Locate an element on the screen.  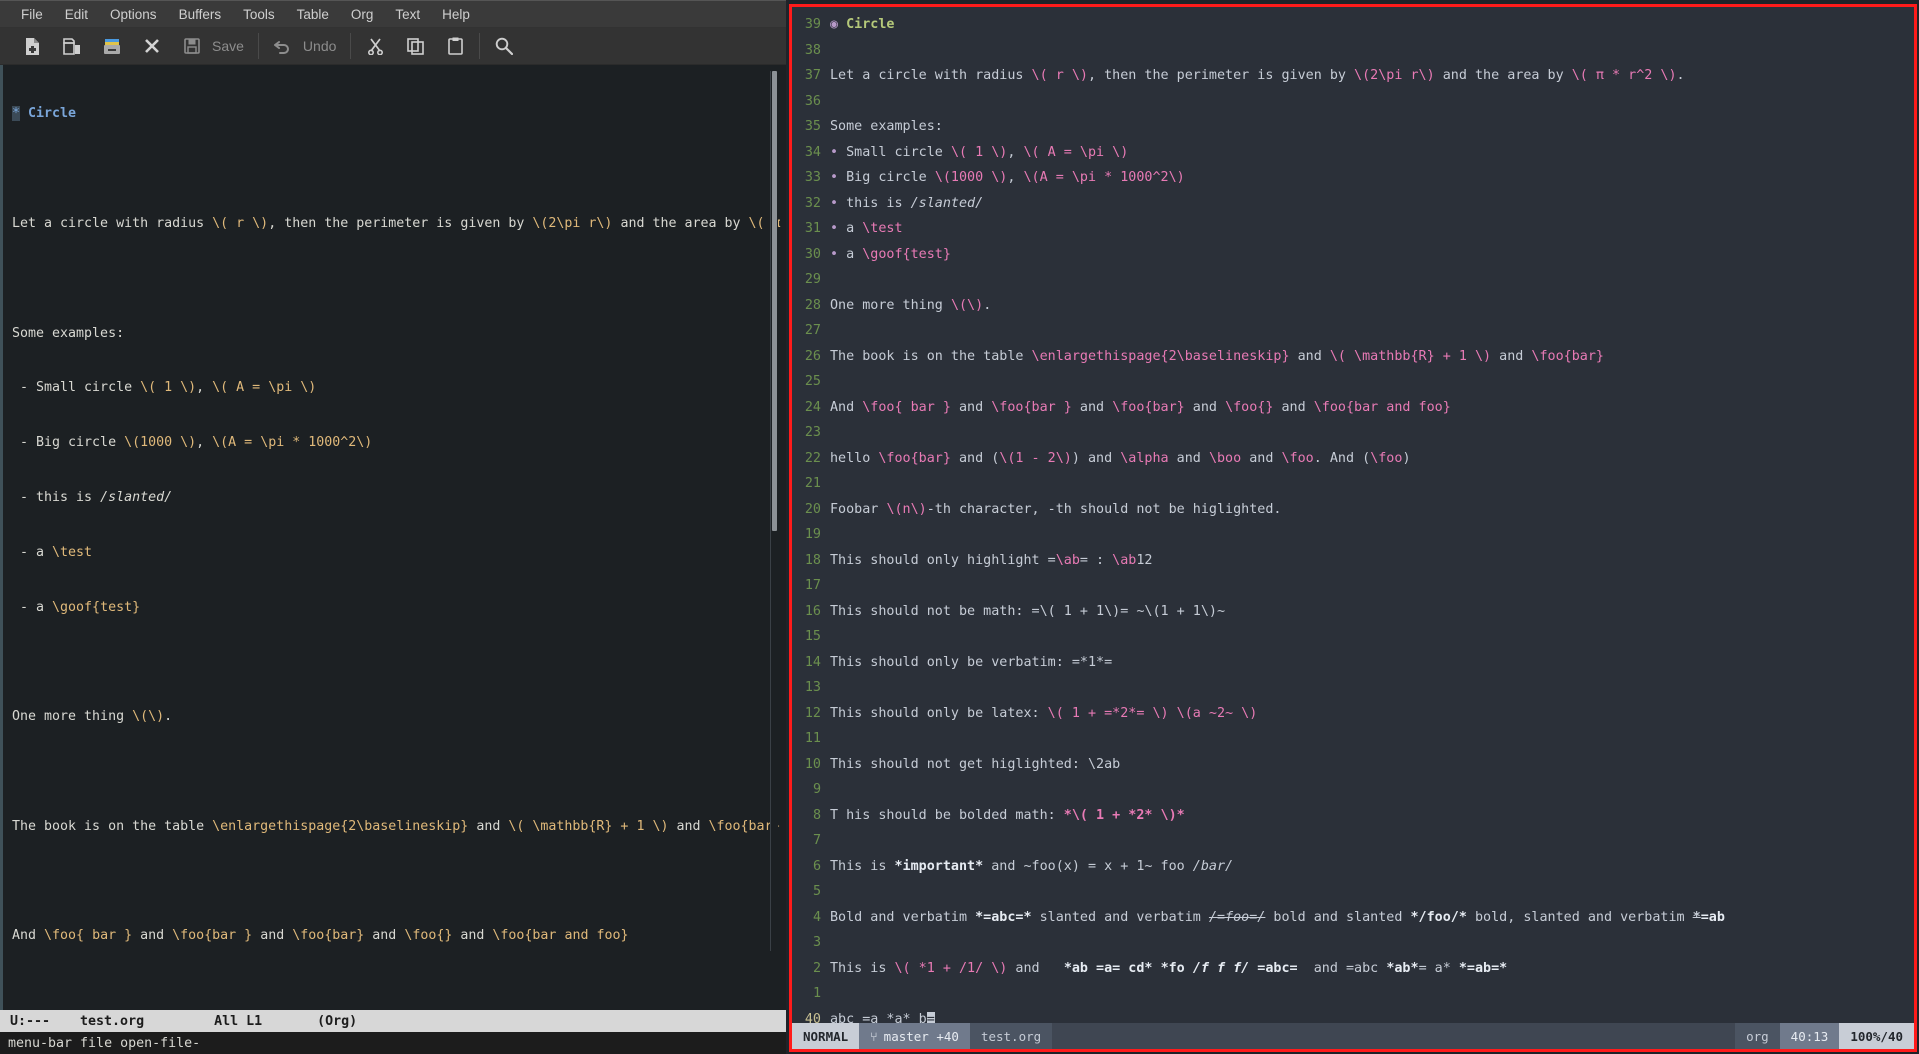
line-number: 14 is located at coordinates (812, 662).